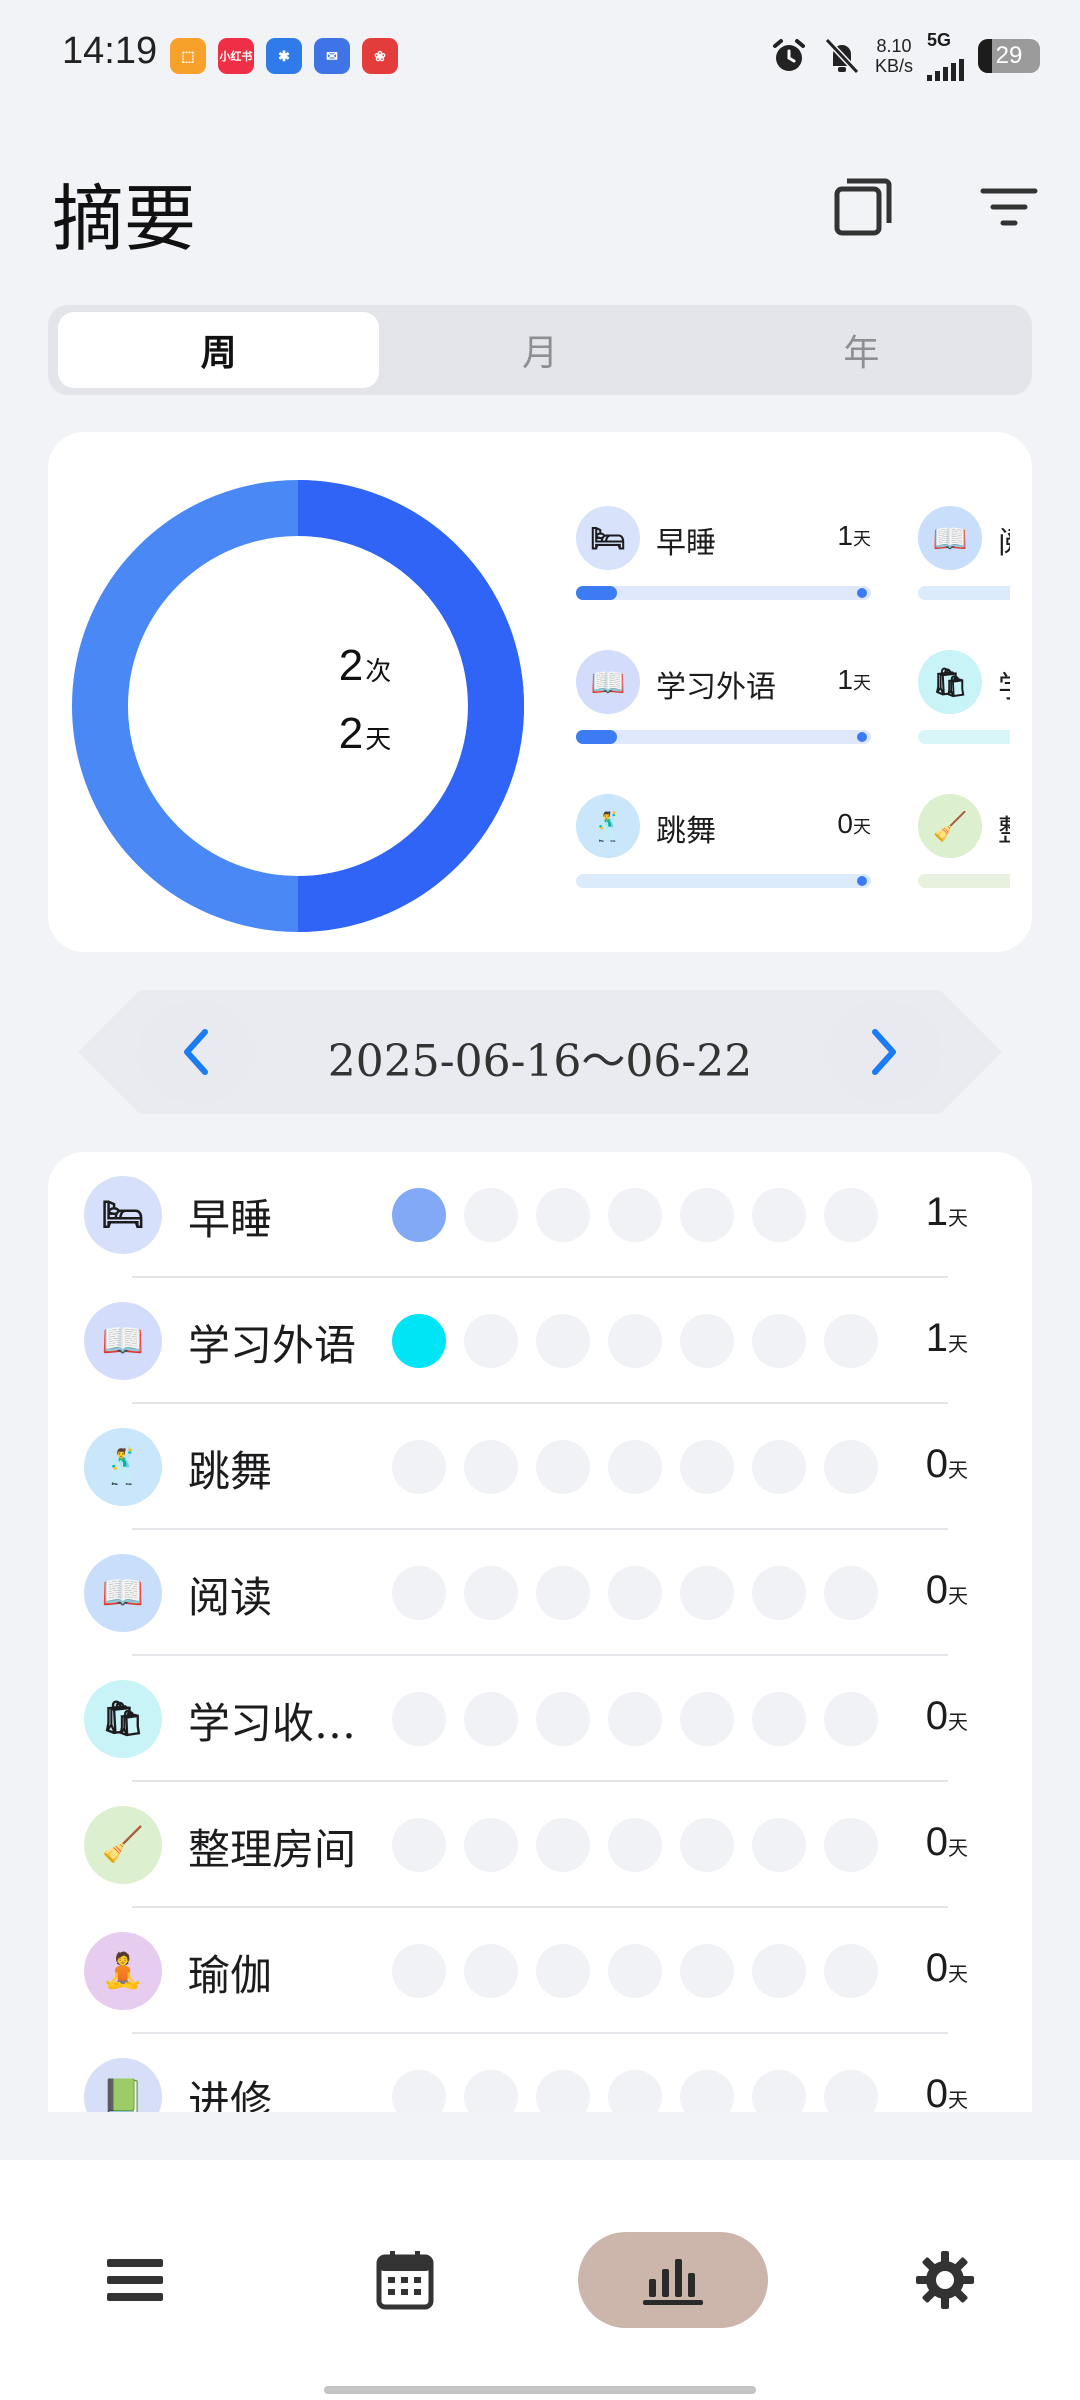 Image resolution: width=1080 pixels, height=2400 pixels. I want to click on habit-row-学习外语: 📖 学习外语 1天, so click(540, 1341).